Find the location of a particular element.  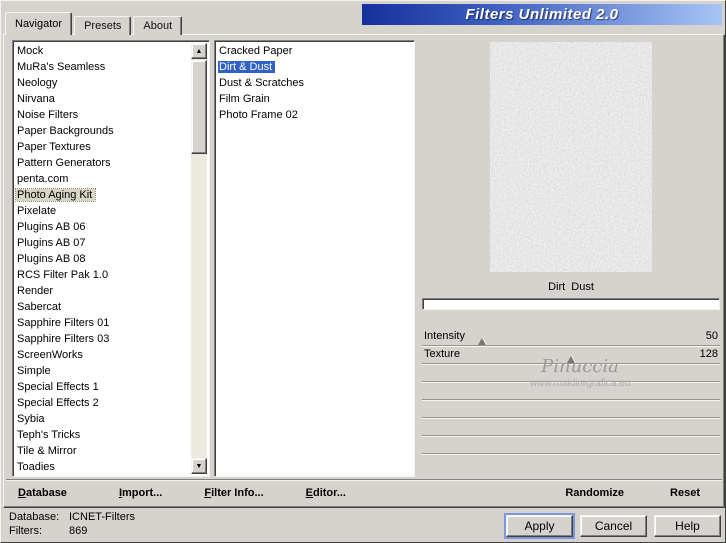

category-item: Sapphire Filters 01 is located at coordinates (103, 323).